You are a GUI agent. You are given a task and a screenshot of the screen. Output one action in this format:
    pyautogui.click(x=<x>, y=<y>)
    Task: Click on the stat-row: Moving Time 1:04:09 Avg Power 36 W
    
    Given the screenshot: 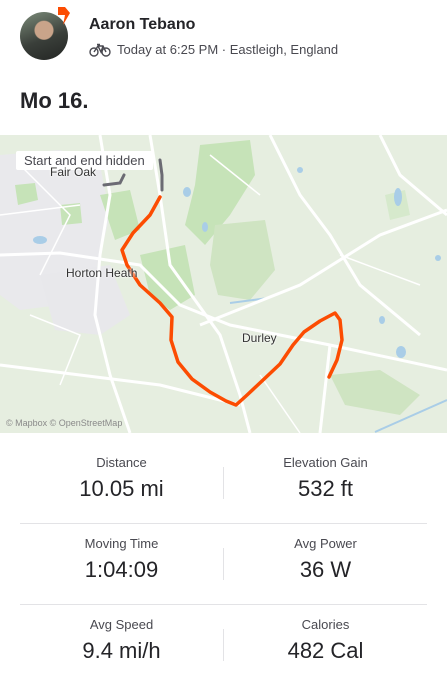 What is the action you would take?
    pyautogui.click(x=223, y=564)
    